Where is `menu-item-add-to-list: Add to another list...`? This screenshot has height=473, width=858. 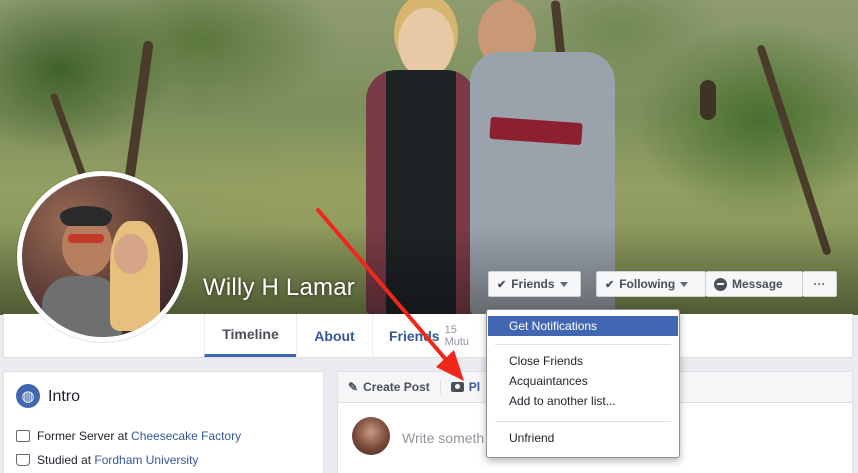
menu-item-add-to-list: Add to another list... is located at coordinates (583, 401).